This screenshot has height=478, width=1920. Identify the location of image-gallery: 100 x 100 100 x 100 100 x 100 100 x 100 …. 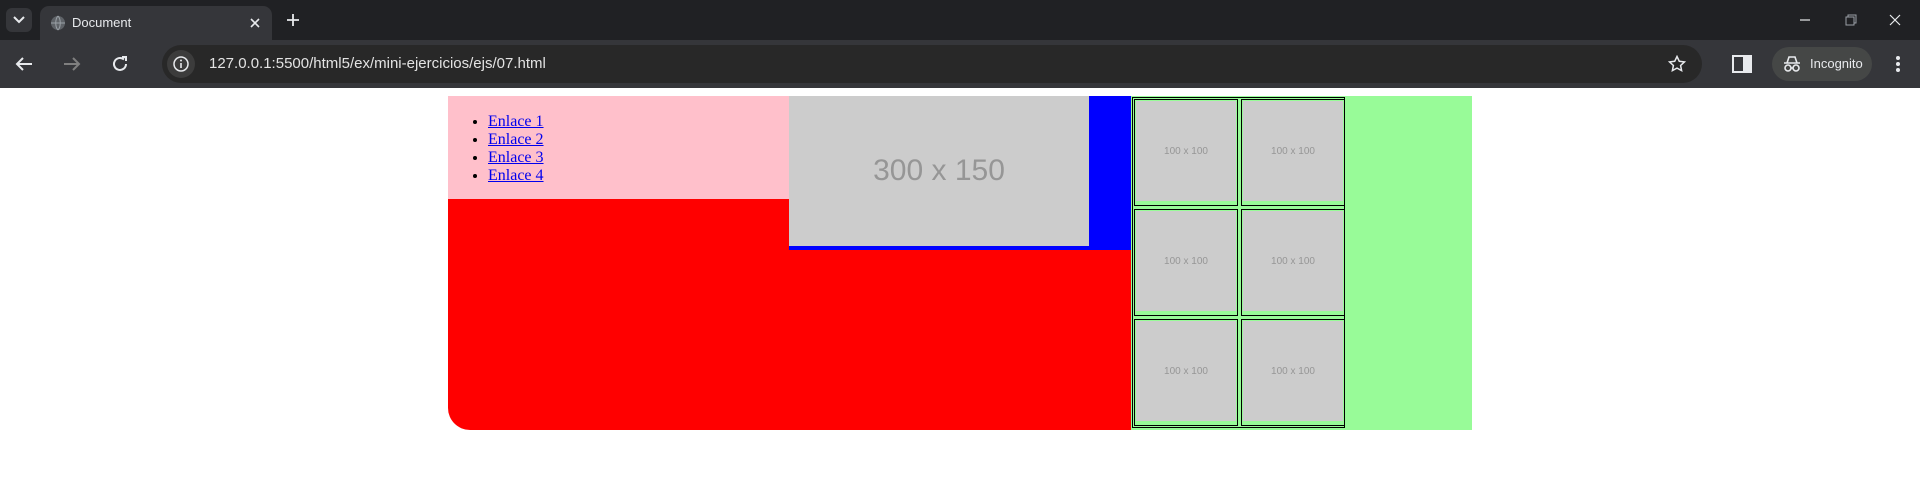
(1238, 262).